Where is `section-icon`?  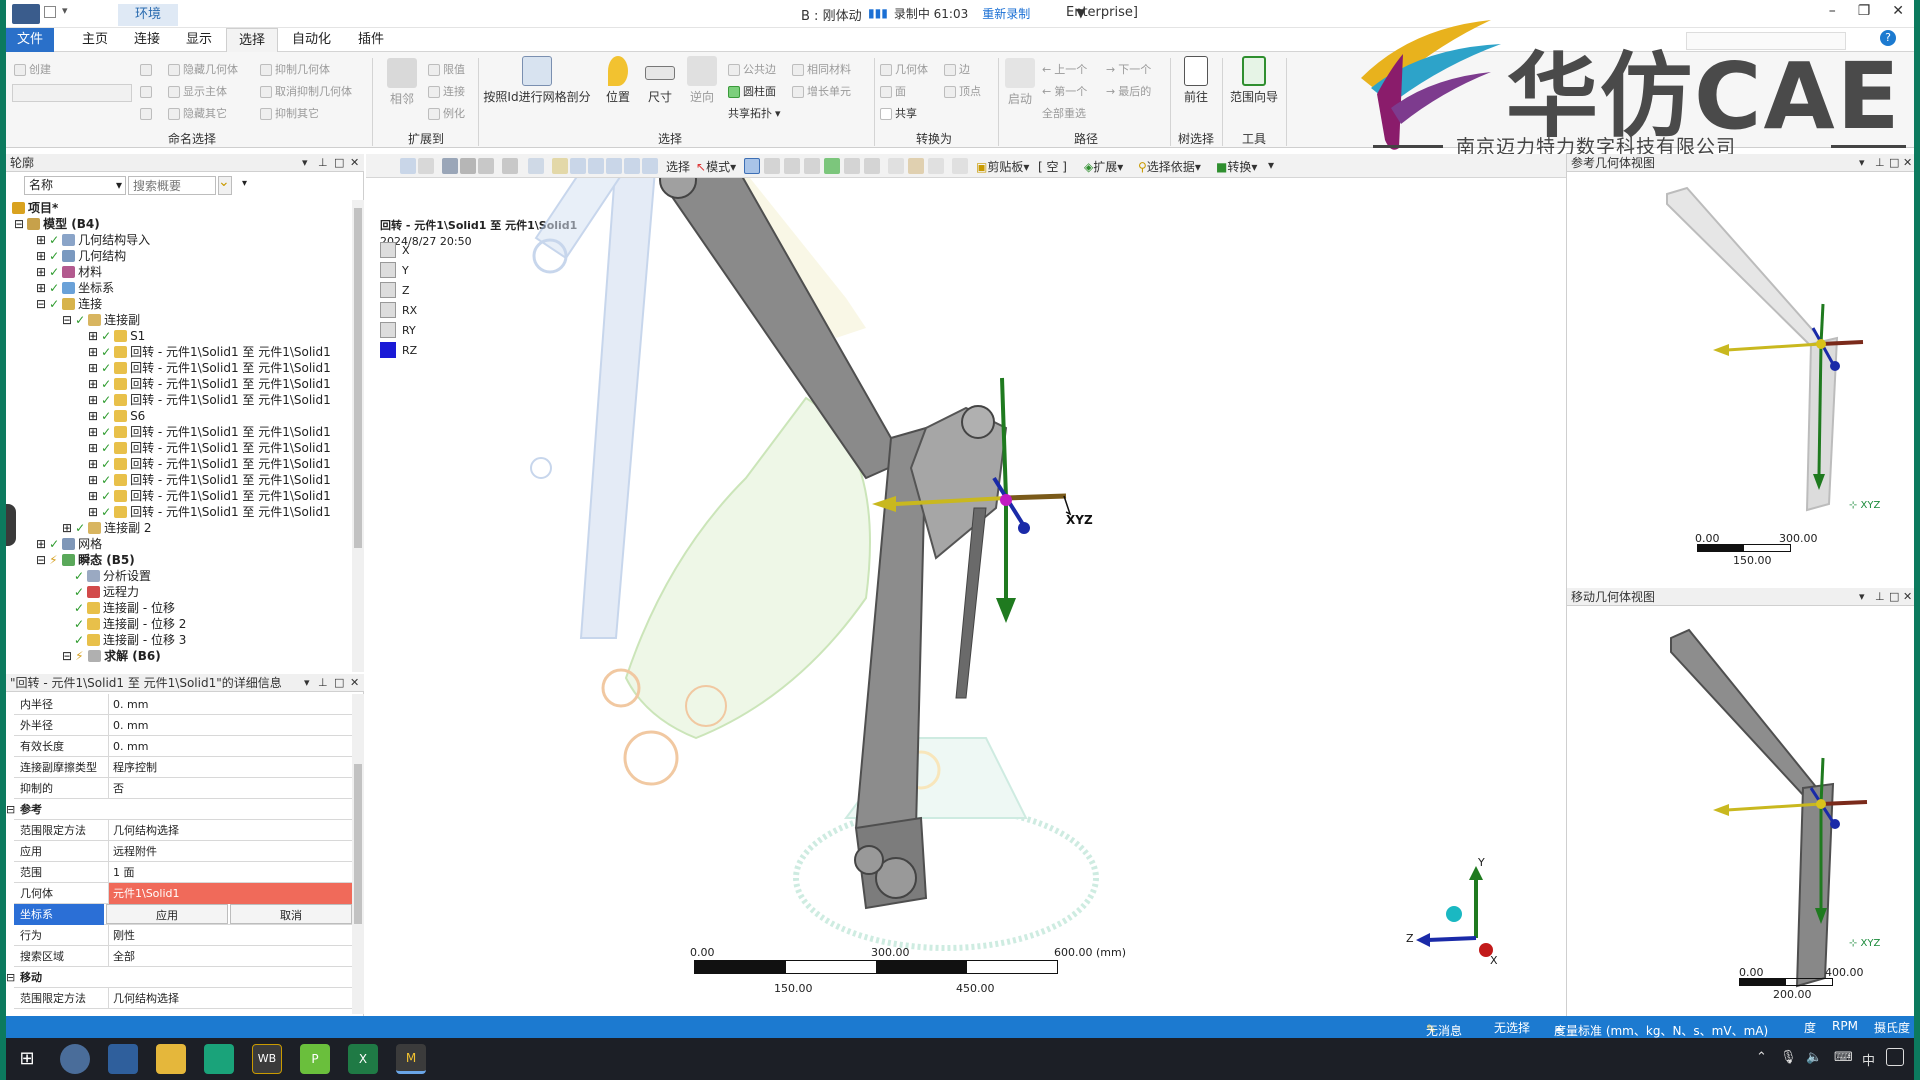 section-icon is located at coordinates (510, 166).